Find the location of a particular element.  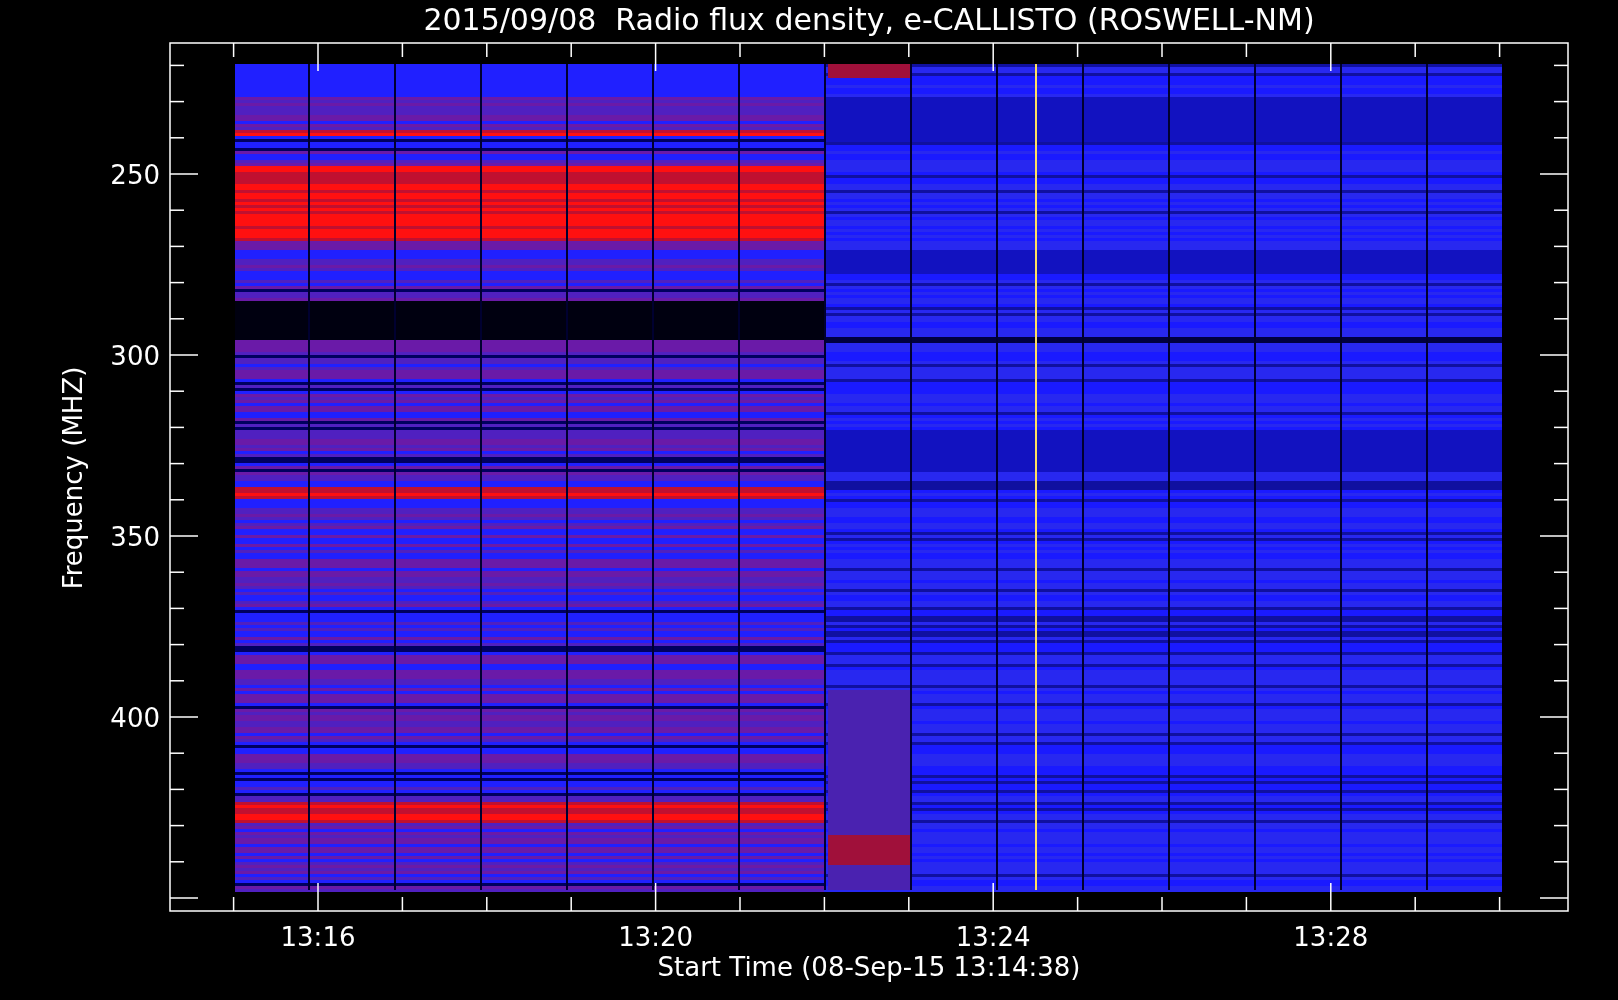

x-tick-label: 13:28 is located at coordinates (1331, 937).